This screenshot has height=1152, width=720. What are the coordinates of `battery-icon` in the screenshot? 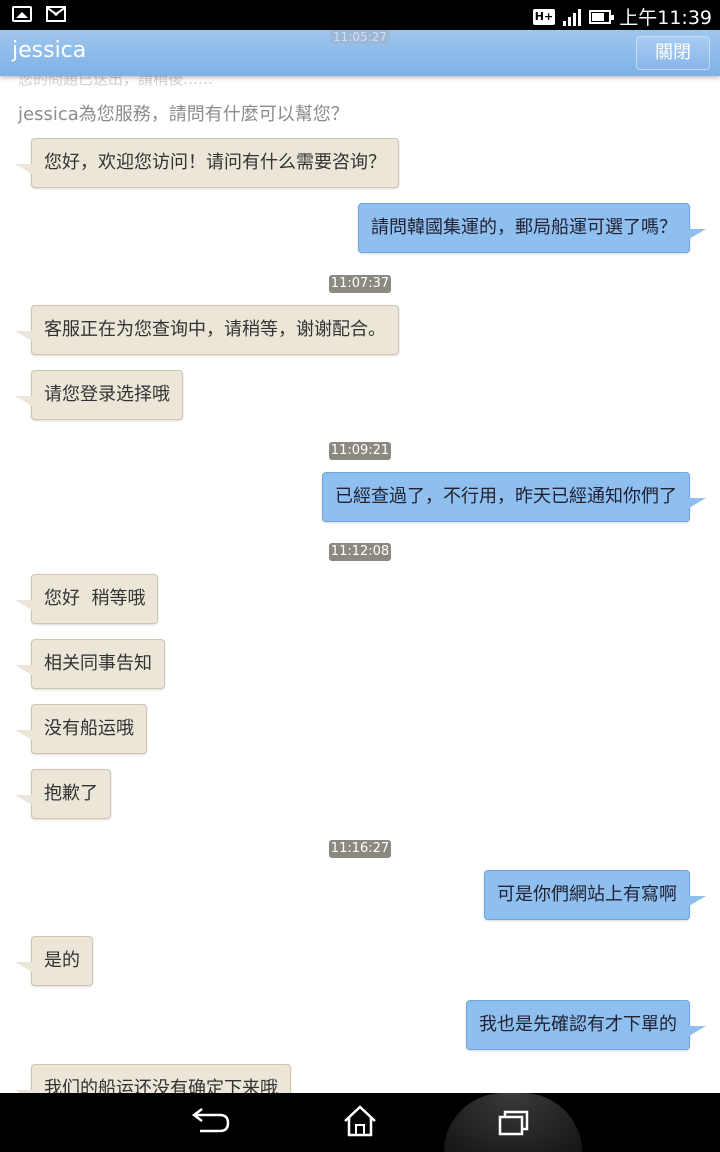 It's located at (602, 16).